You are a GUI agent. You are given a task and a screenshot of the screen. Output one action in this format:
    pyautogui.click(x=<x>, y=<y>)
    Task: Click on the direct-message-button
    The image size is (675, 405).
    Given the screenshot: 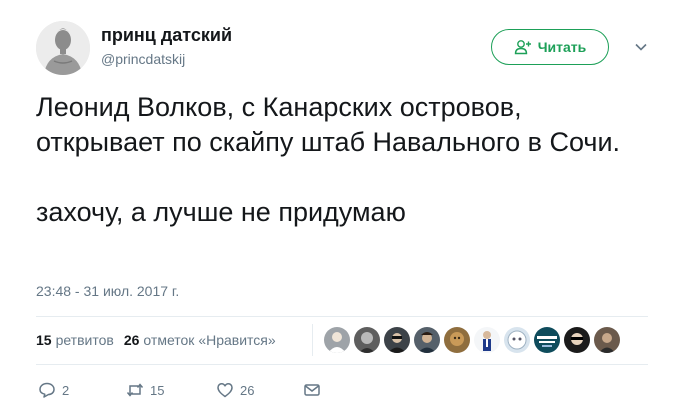 What is the action you would take?
    pyautogui.click(x=312, y=390)
    